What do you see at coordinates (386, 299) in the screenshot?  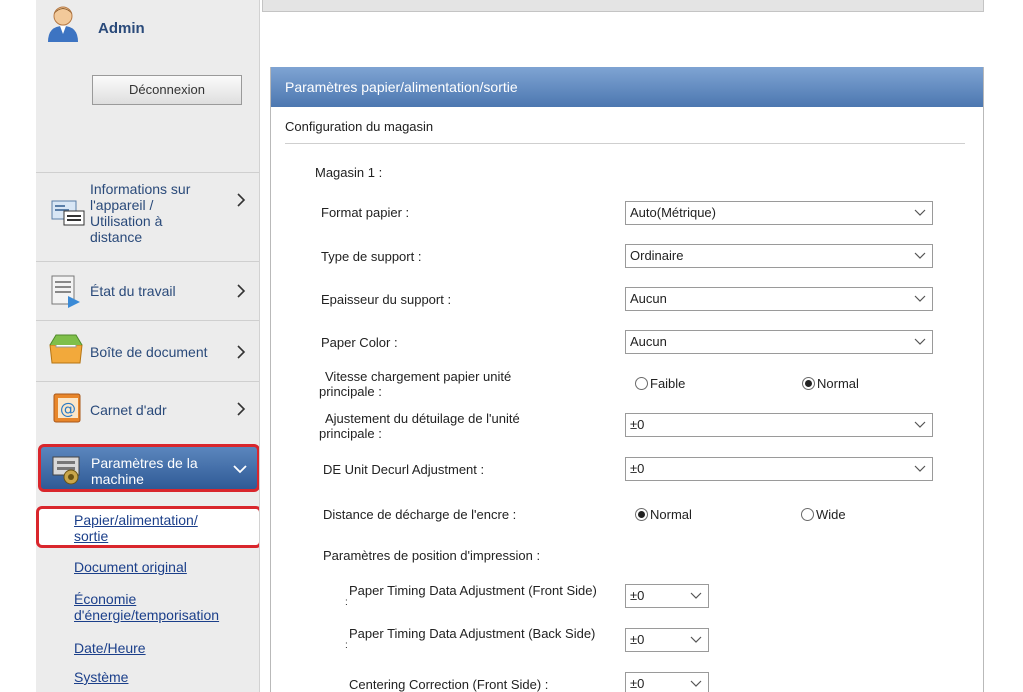 I see `media-thickness-label: Epaisseur du support :` at bounding box center [386, 299].